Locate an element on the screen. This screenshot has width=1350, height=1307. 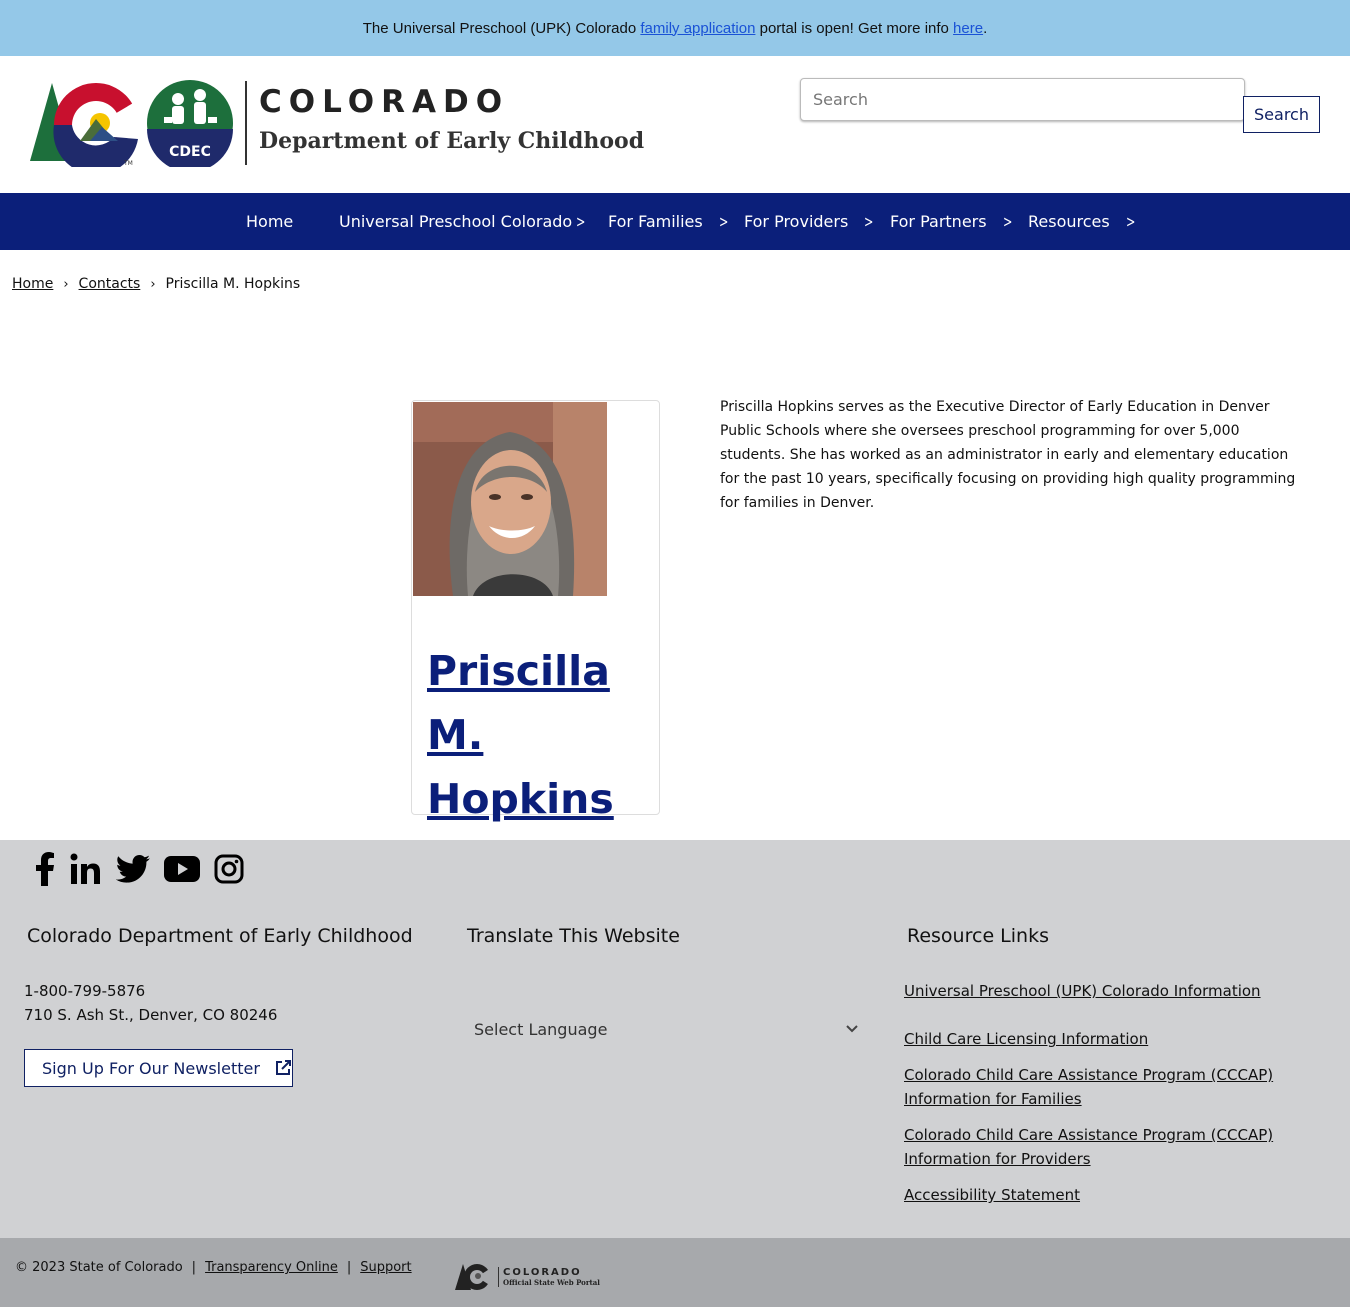
nav-item-providers: For Providers > is located at coordinates (810, 221).